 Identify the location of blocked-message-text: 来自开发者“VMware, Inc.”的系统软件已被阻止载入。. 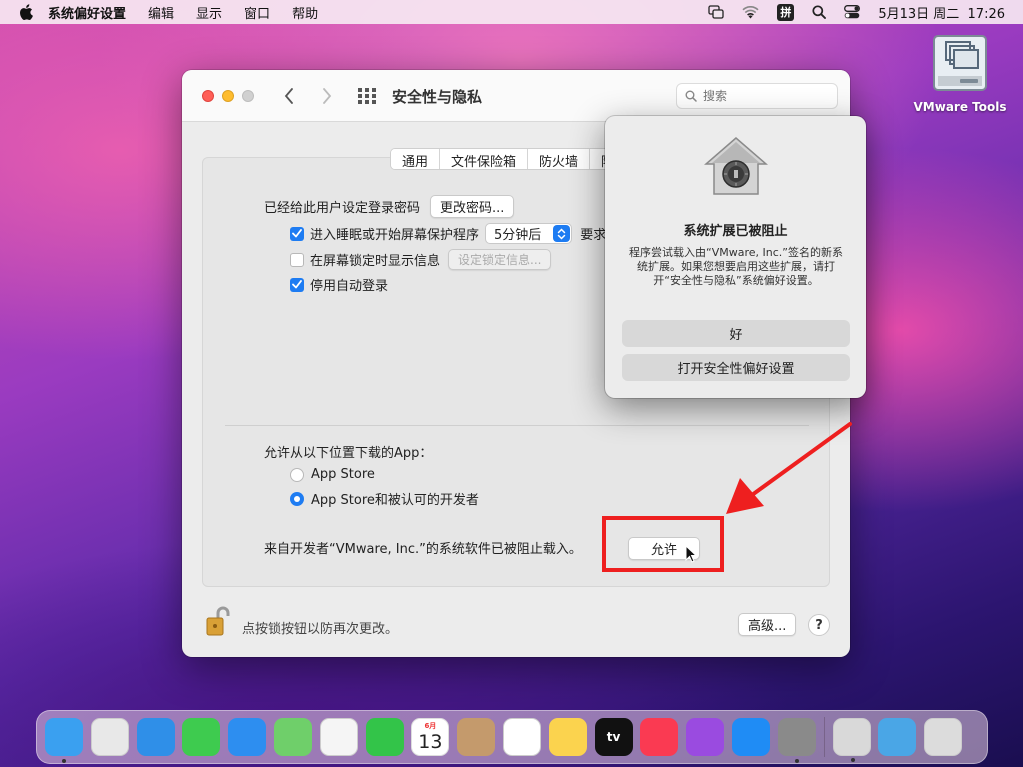
(423, 549).